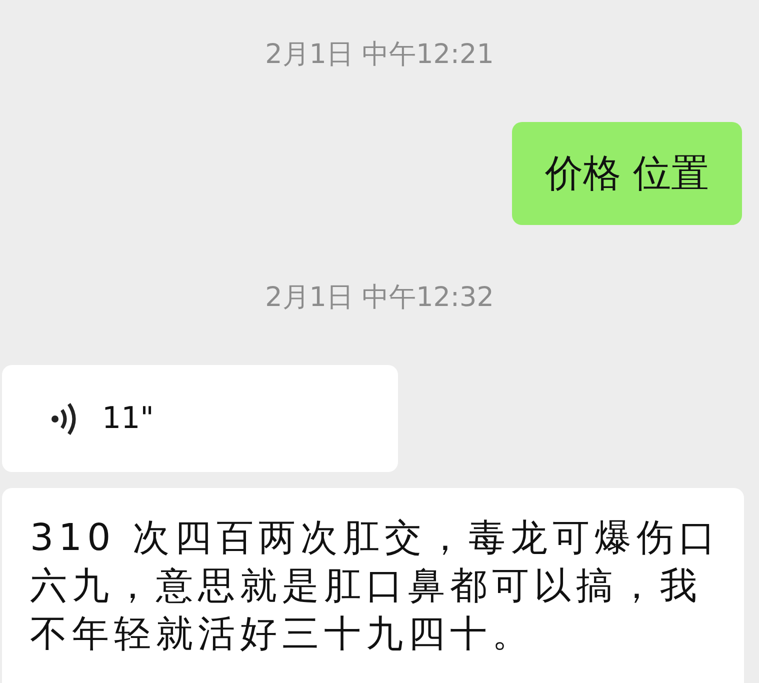  Describe the element at coordinates (379, 55) in the screenshot. I see `timestamp: 2月1日 中午12:21` at that location.